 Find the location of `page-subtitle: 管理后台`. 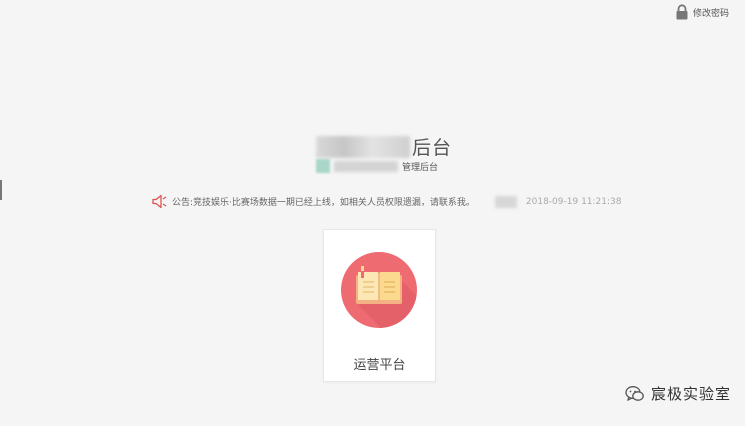

page-subtitle: 管理后台 is located at coordinates (377, 166).